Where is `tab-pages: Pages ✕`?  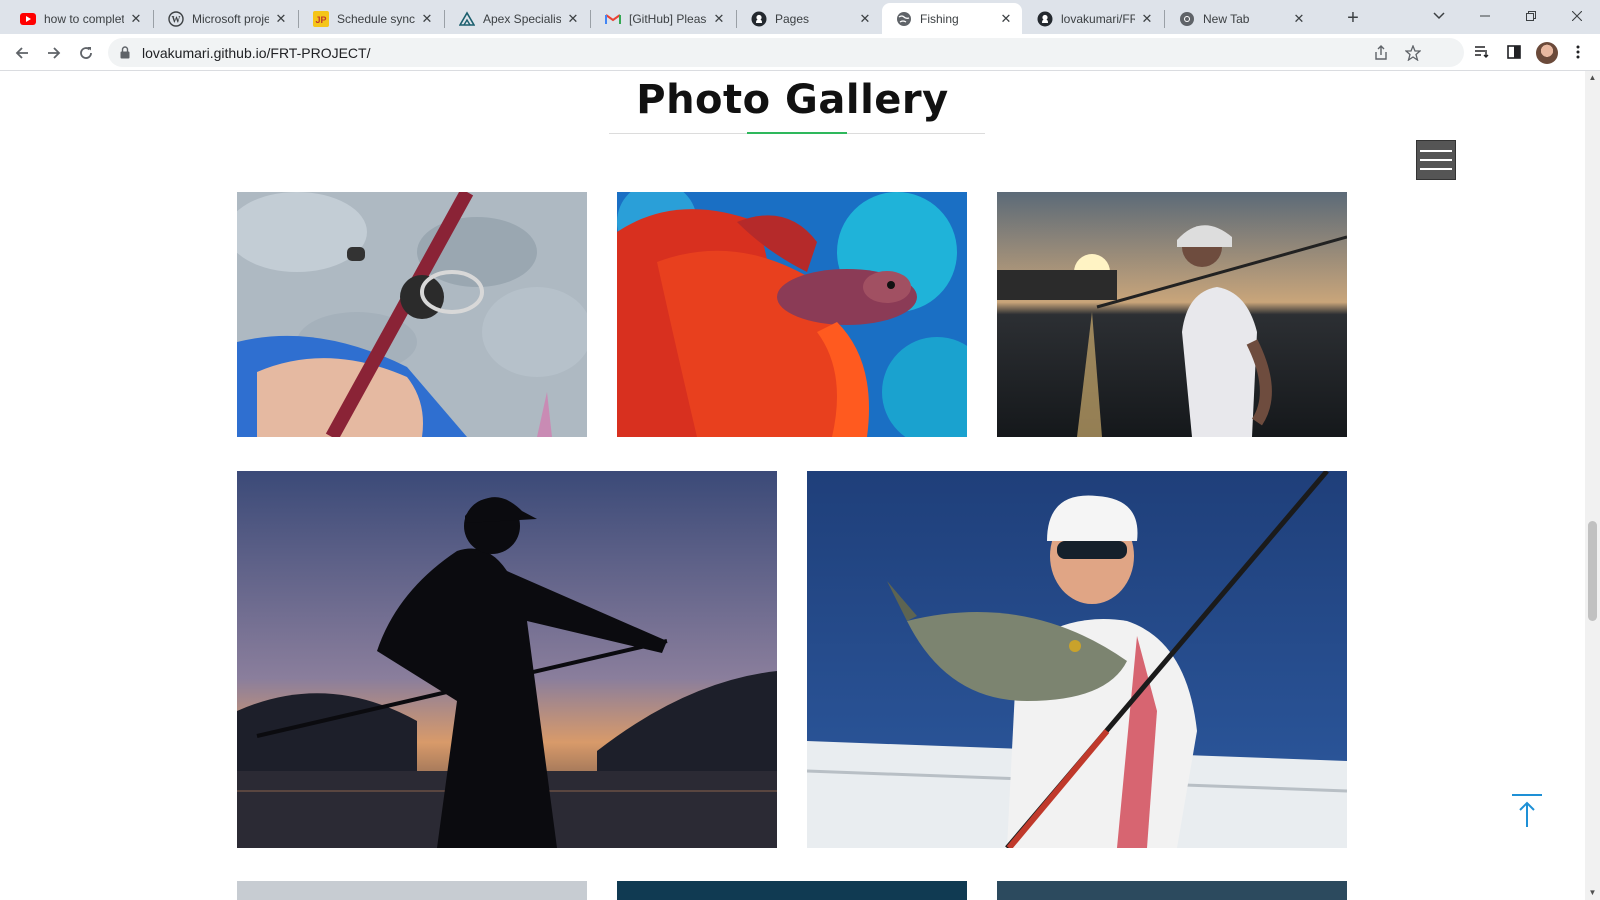 tab-pages: Pages ✕ is located at coordinates (809, 18).